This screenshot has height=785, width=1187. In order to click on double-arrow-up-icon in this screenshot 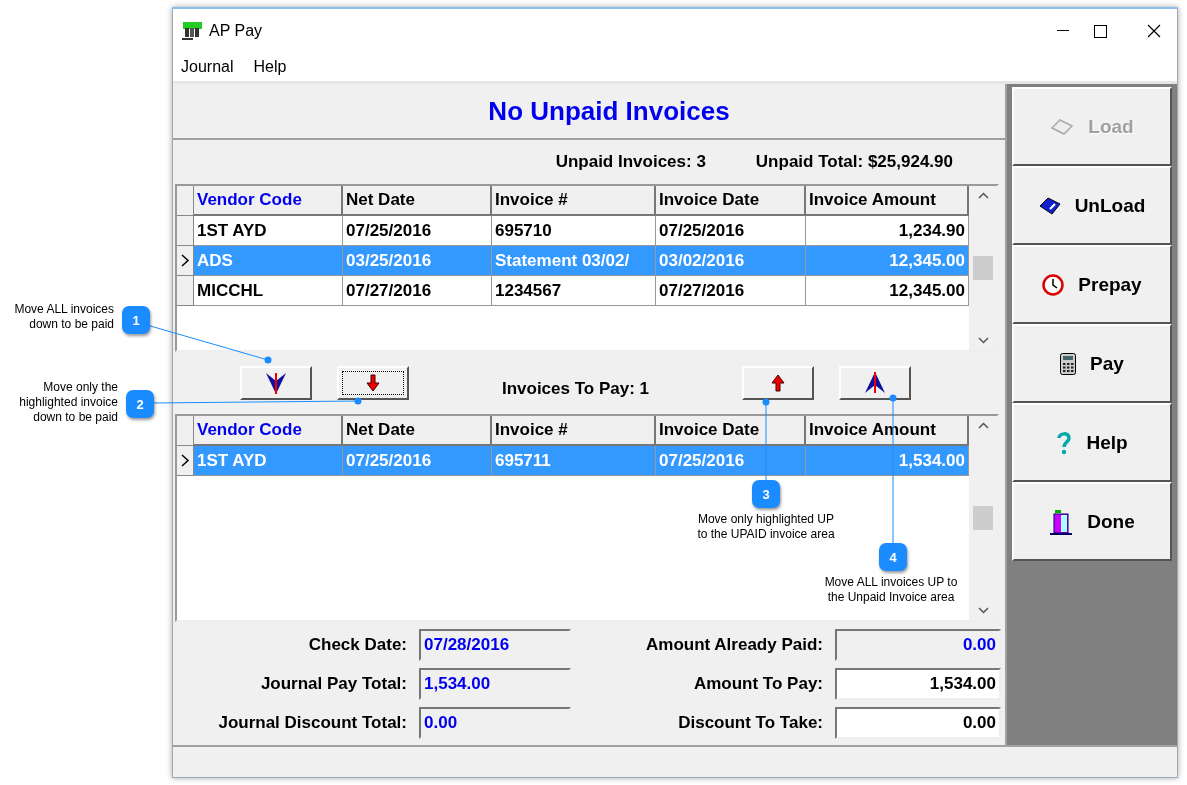, I will do `click(875, 383)`.